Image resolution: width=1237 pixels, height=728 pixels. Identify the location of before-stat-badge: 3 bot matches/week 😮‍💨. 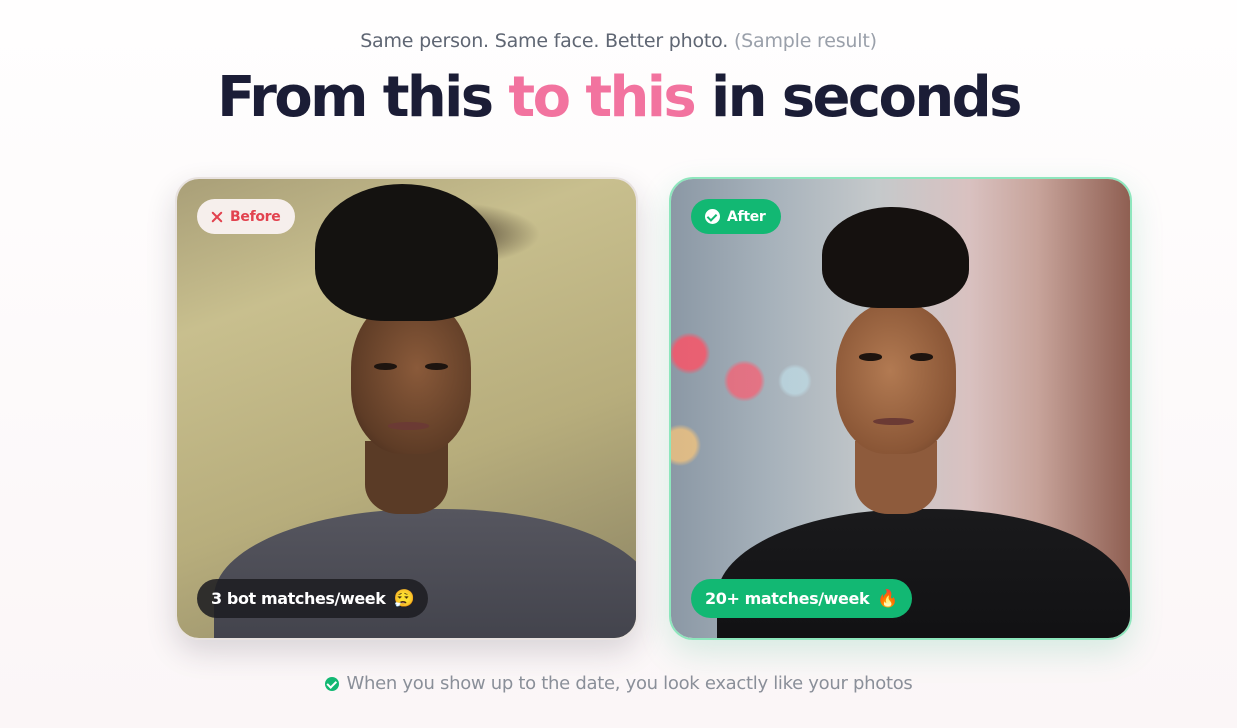
(313, 598).